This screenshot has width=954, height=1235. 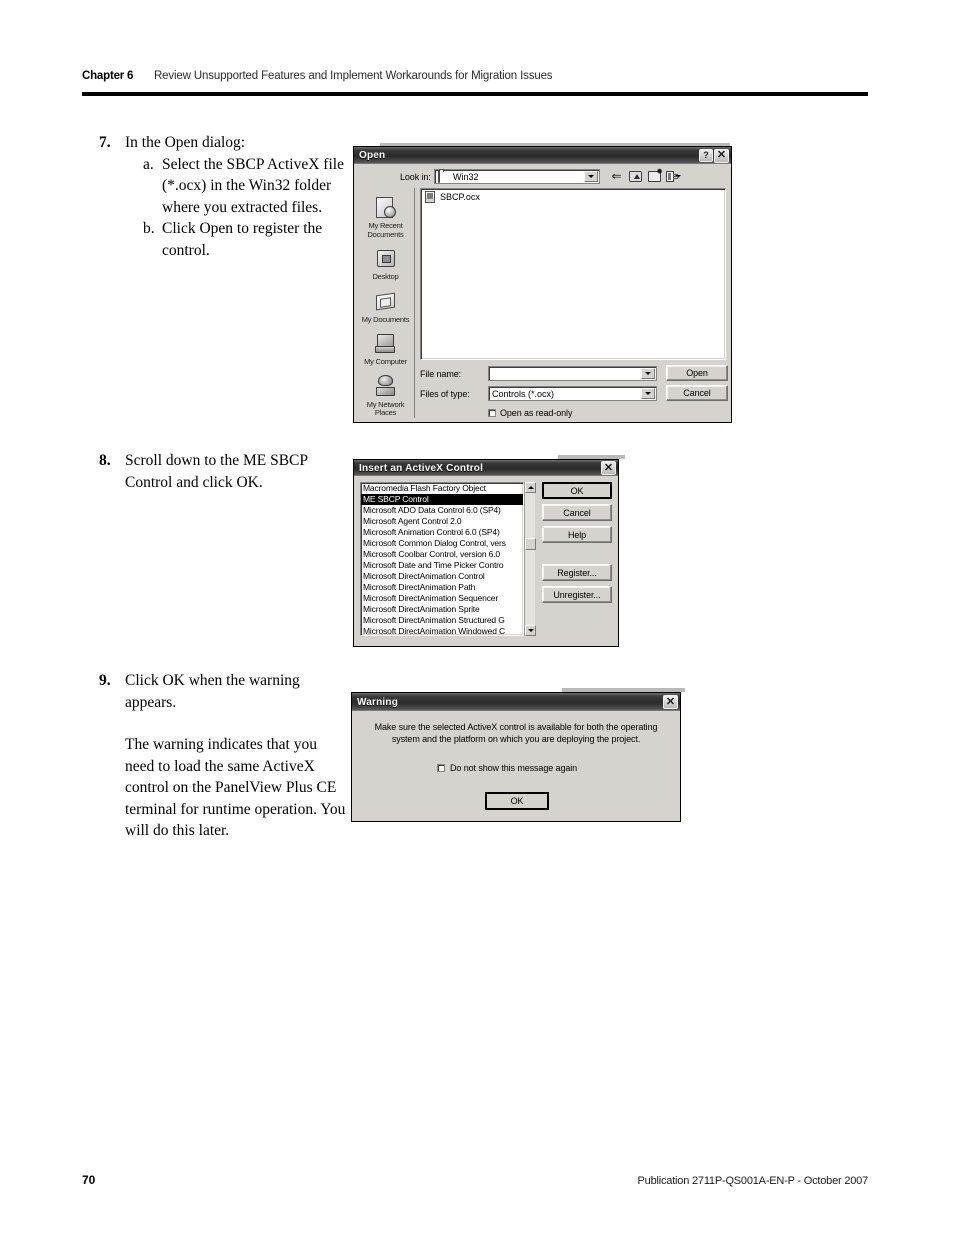 What do you see at coordinates (530, 630) in the screenshot?
I see `scroll-down-button` at bounding box center [530, 630].